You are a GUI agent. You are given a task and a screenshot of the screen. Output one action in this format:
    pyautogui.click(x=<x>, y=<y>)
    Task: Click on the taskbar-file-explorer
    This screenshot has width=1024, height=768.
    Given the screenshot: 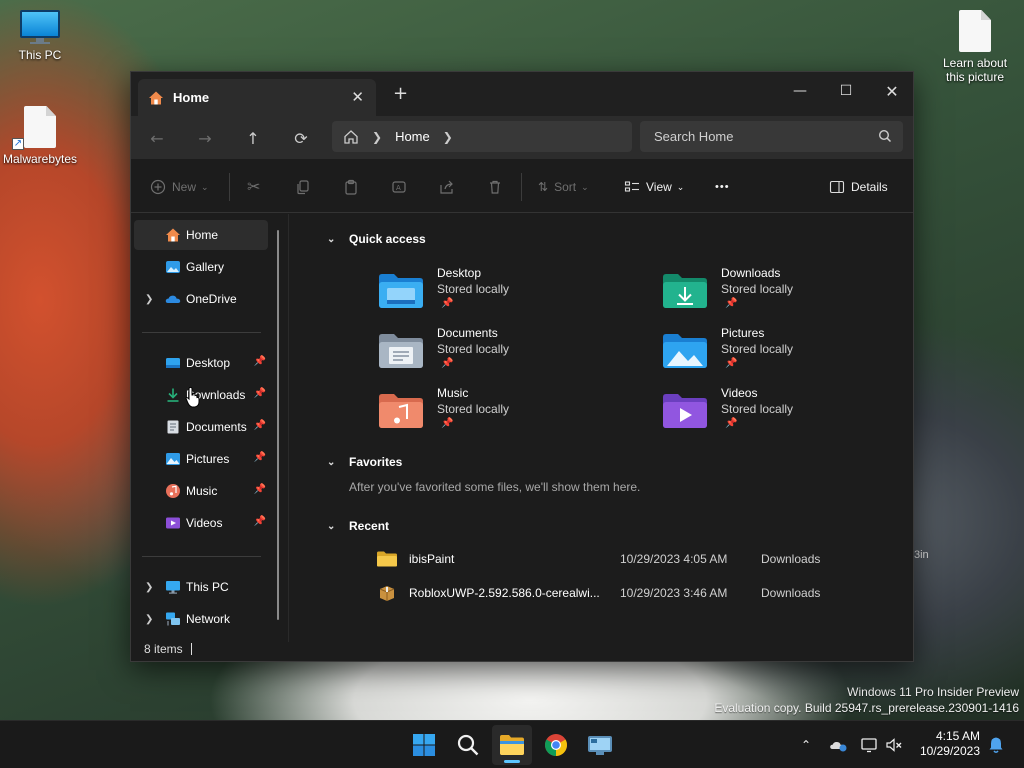 What is the action you would take?
    pyautogui.click(x=512, y=745)
    